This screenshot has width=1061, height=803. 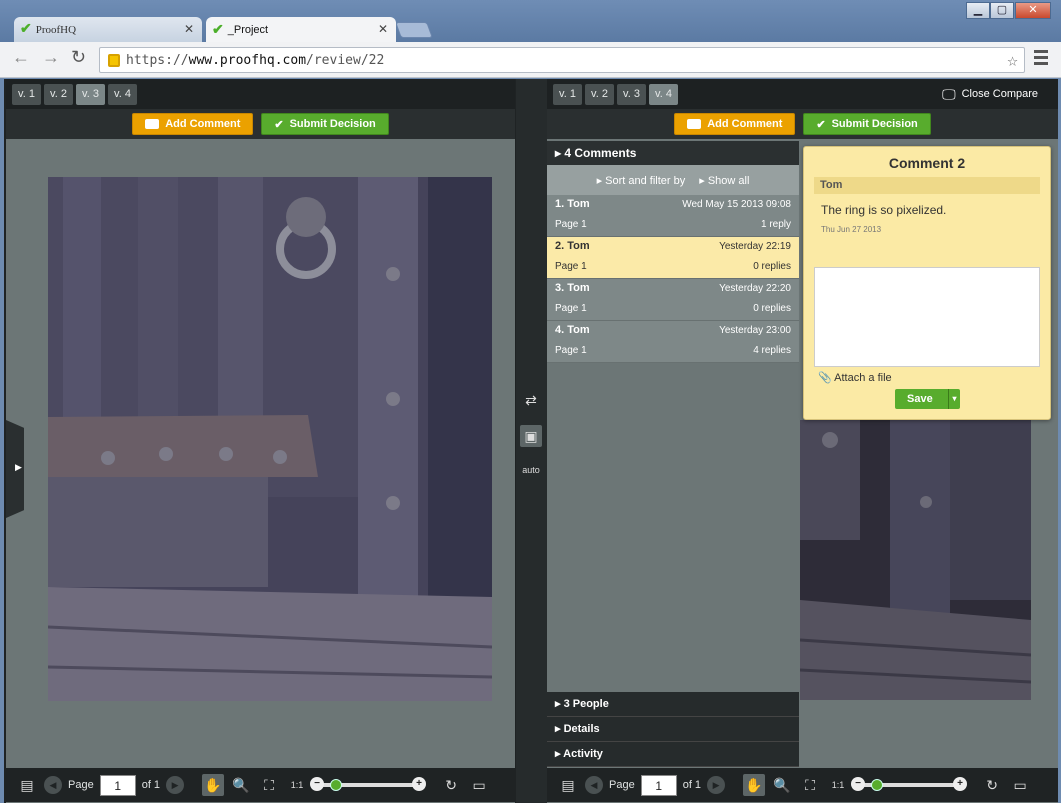 I want to click on tab-proofhq: ✔ ProofHQ ✕, so click(x=108, y=29).